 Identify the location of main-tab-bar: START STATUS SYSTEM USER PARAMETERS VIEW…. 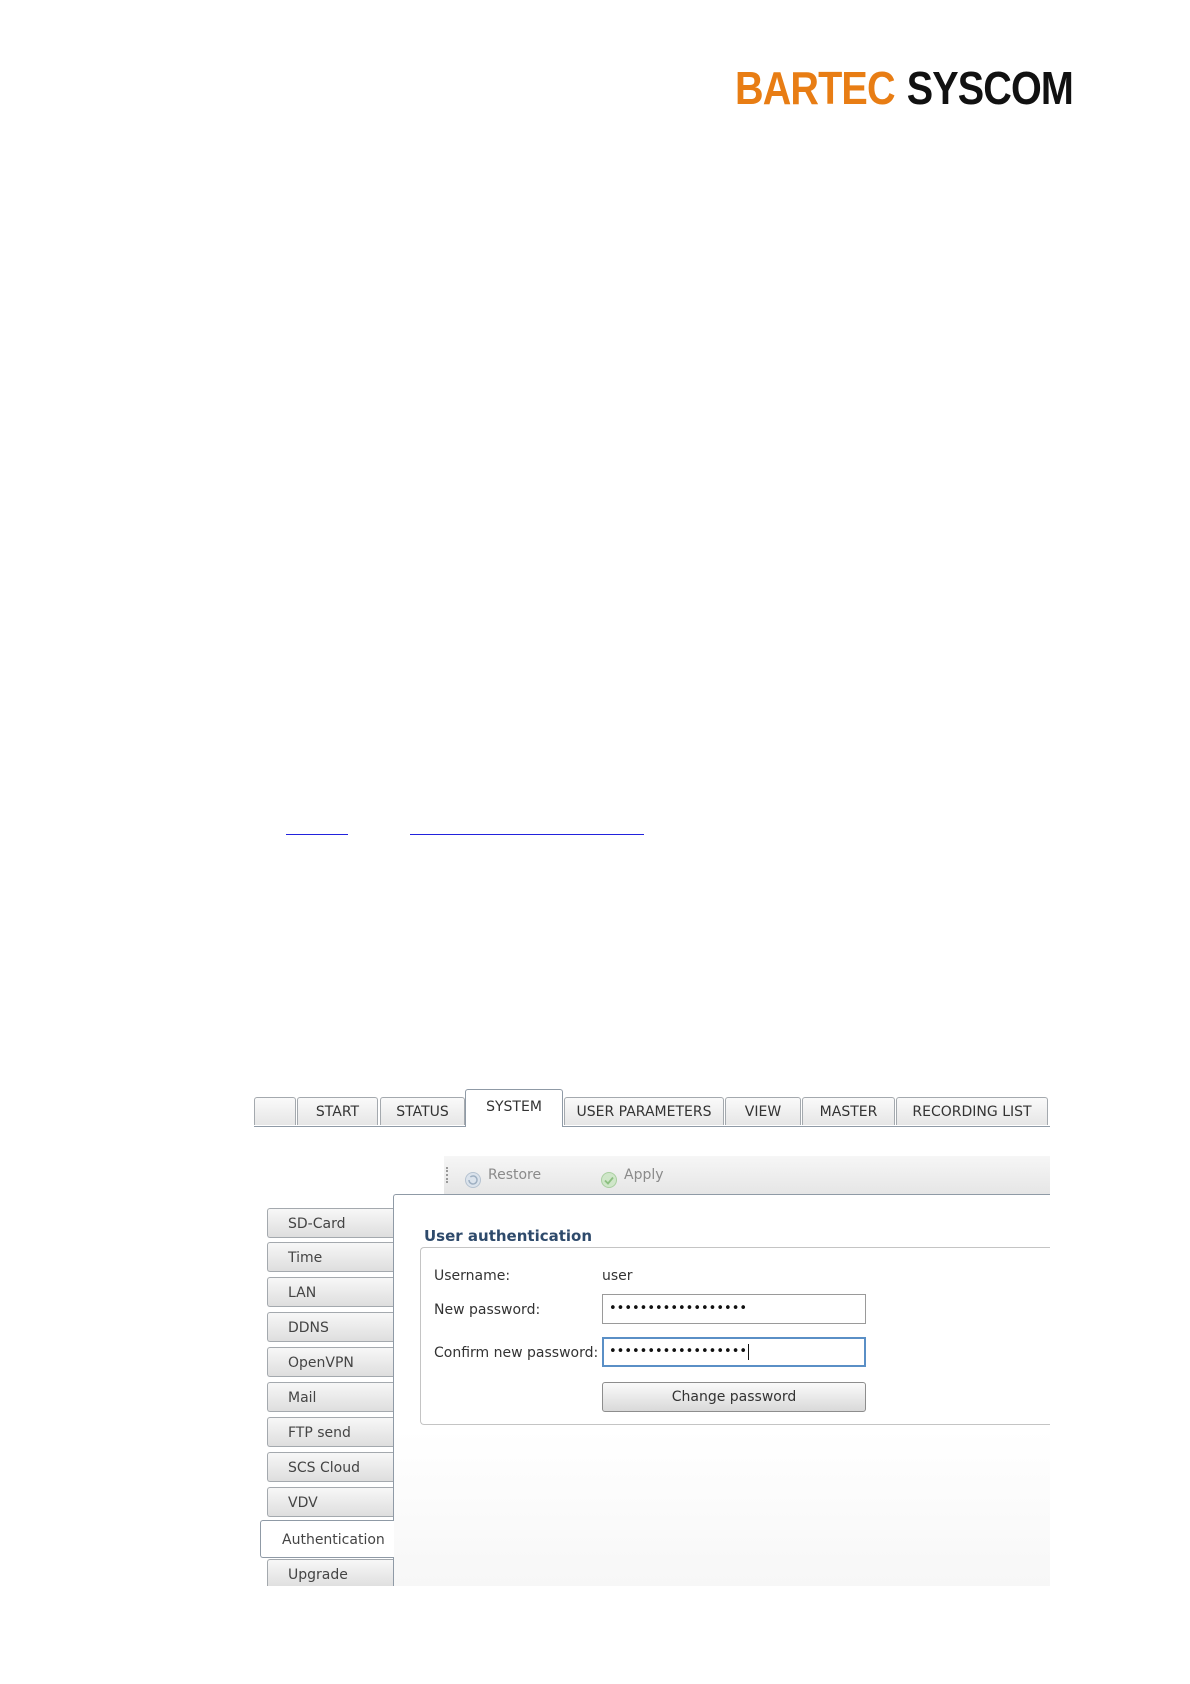
(652, 1106).